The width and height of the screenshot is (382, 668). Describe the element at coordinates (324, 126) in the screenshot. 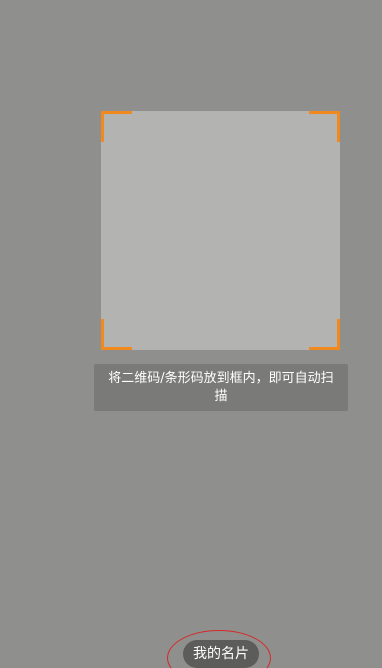

I see `frame-corner-top-right` at that location.